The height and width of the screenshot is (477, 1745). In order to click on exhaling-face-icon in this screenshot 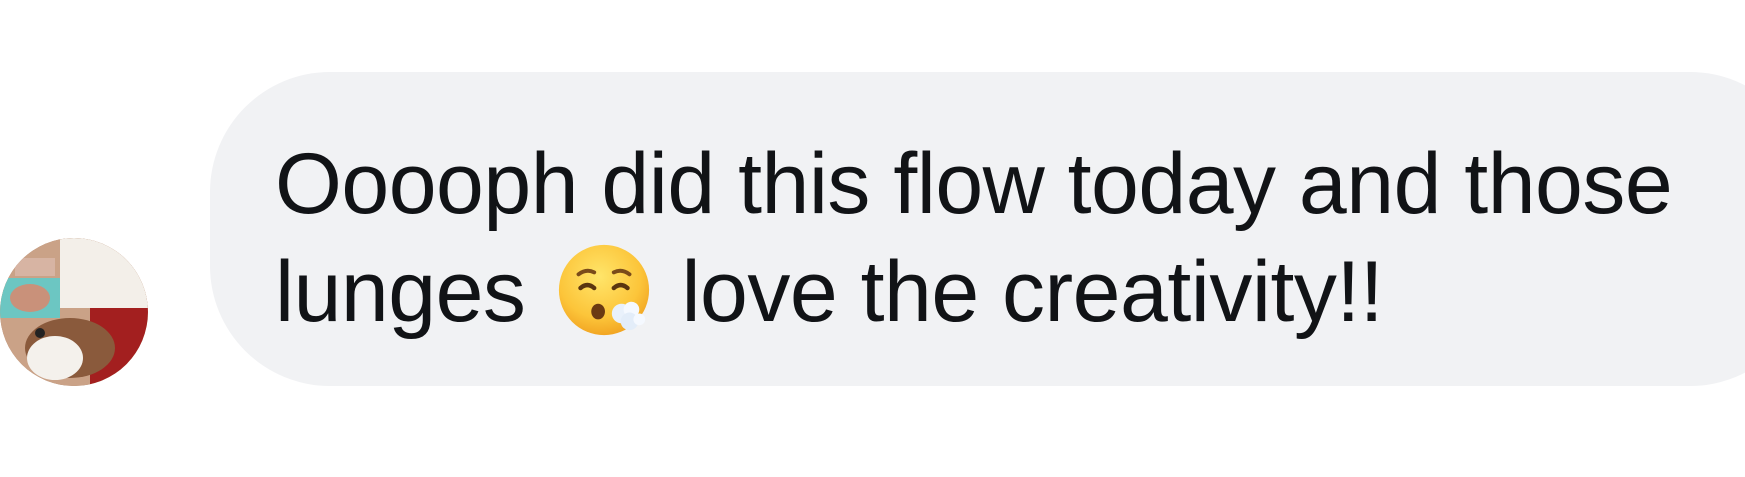, I will do `click(604, 290)`.